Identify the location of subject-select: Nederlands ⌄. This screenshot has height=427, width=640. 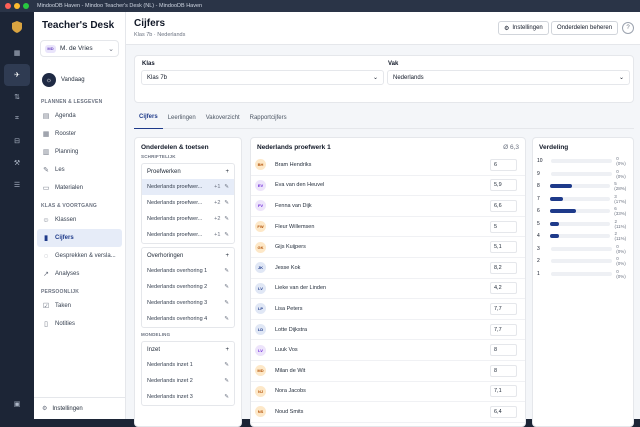
(508, 77).